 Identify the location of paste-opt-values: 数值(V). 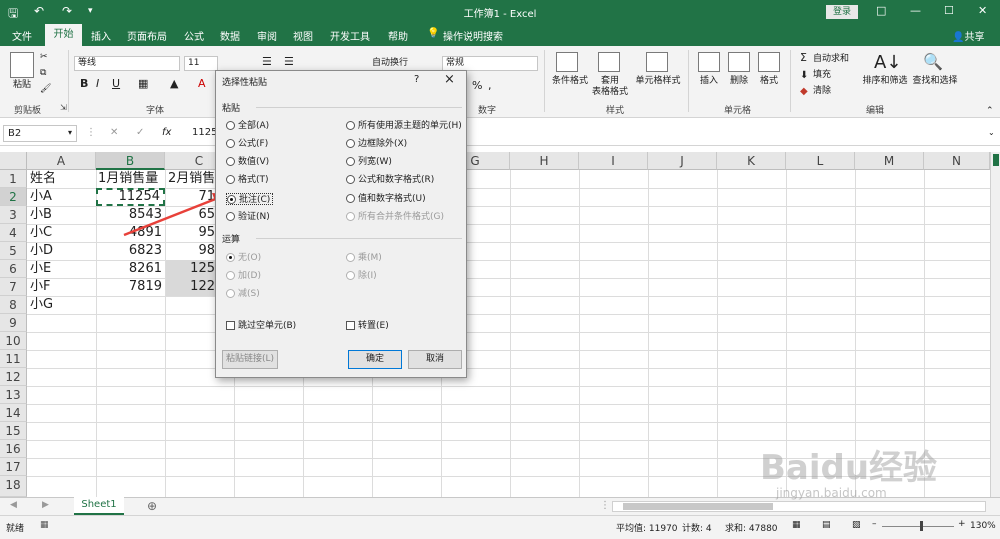
(247, 162).